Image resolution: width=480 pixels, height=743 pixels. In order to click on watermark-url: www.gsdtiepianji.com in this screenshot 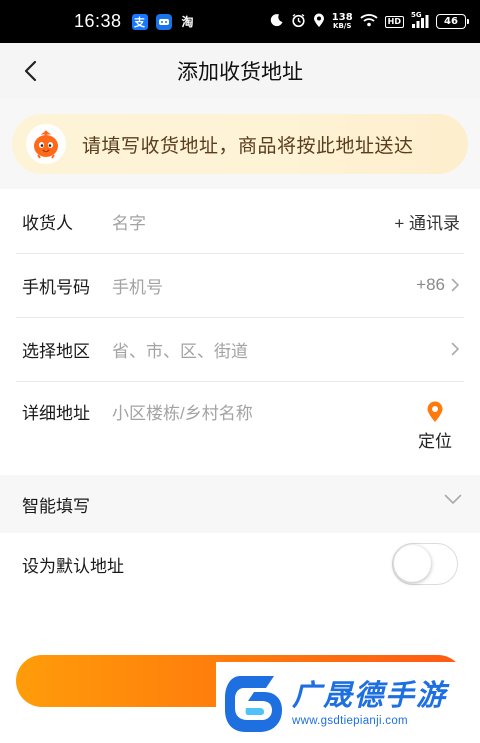, I will do `click(350, 720)`.